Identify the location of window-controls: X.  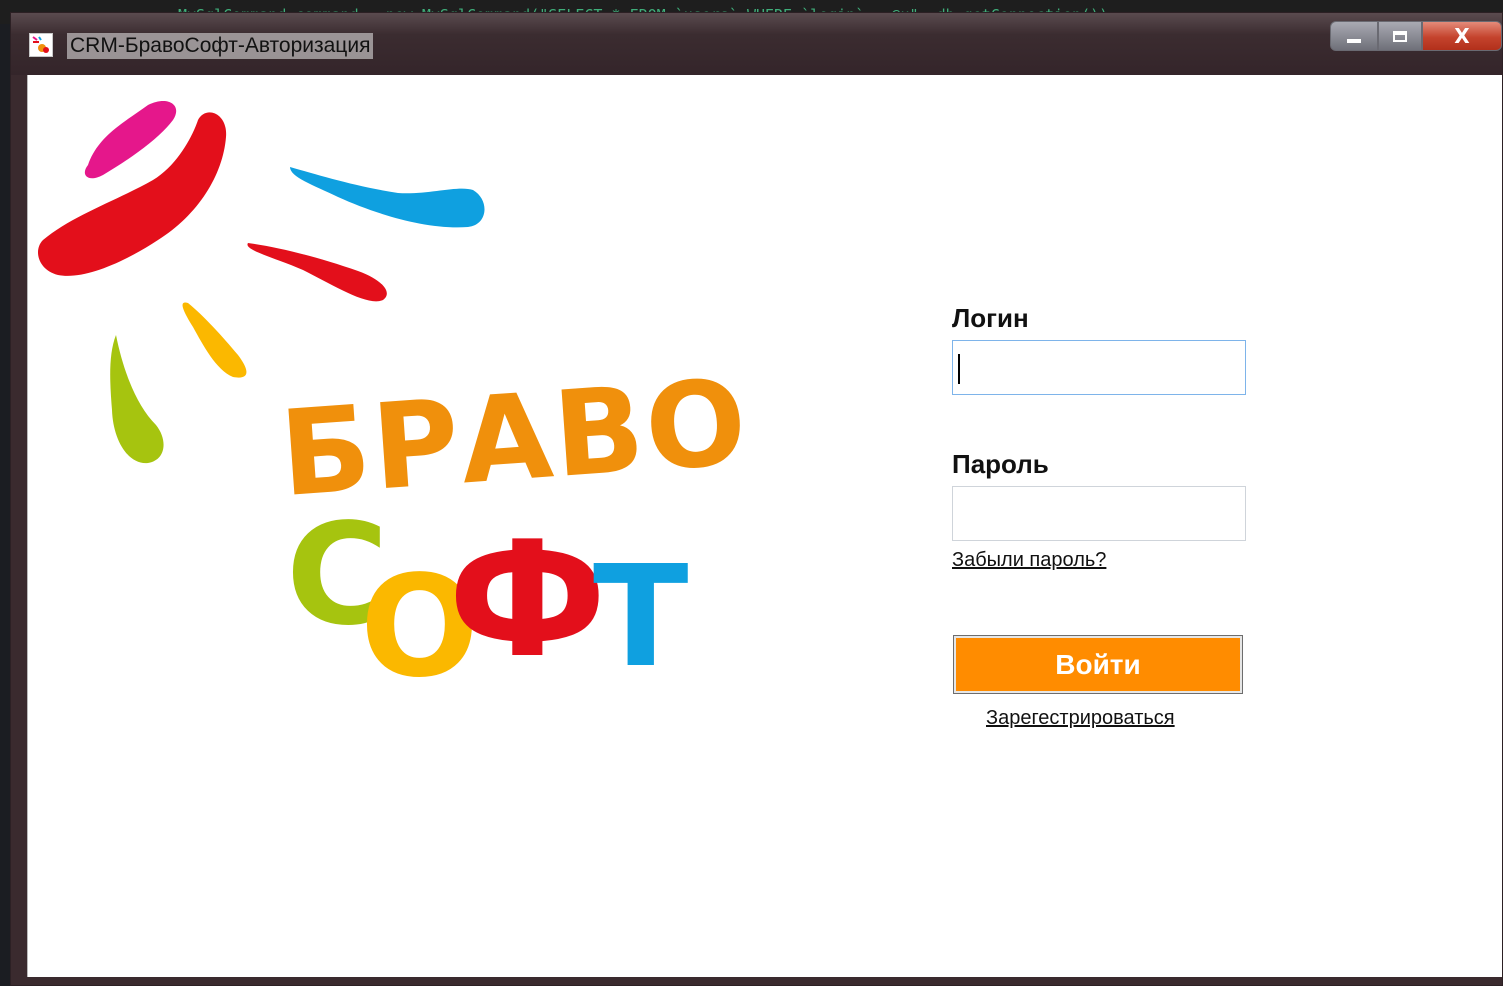
(1416, 38).